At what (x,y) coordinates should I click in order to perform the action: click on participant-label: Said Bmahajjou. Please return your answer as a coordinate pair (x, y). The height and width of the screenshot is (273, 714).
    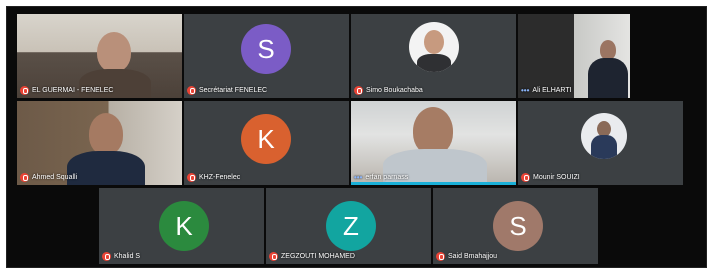
    Looking at the image, I should click on (466, 256).